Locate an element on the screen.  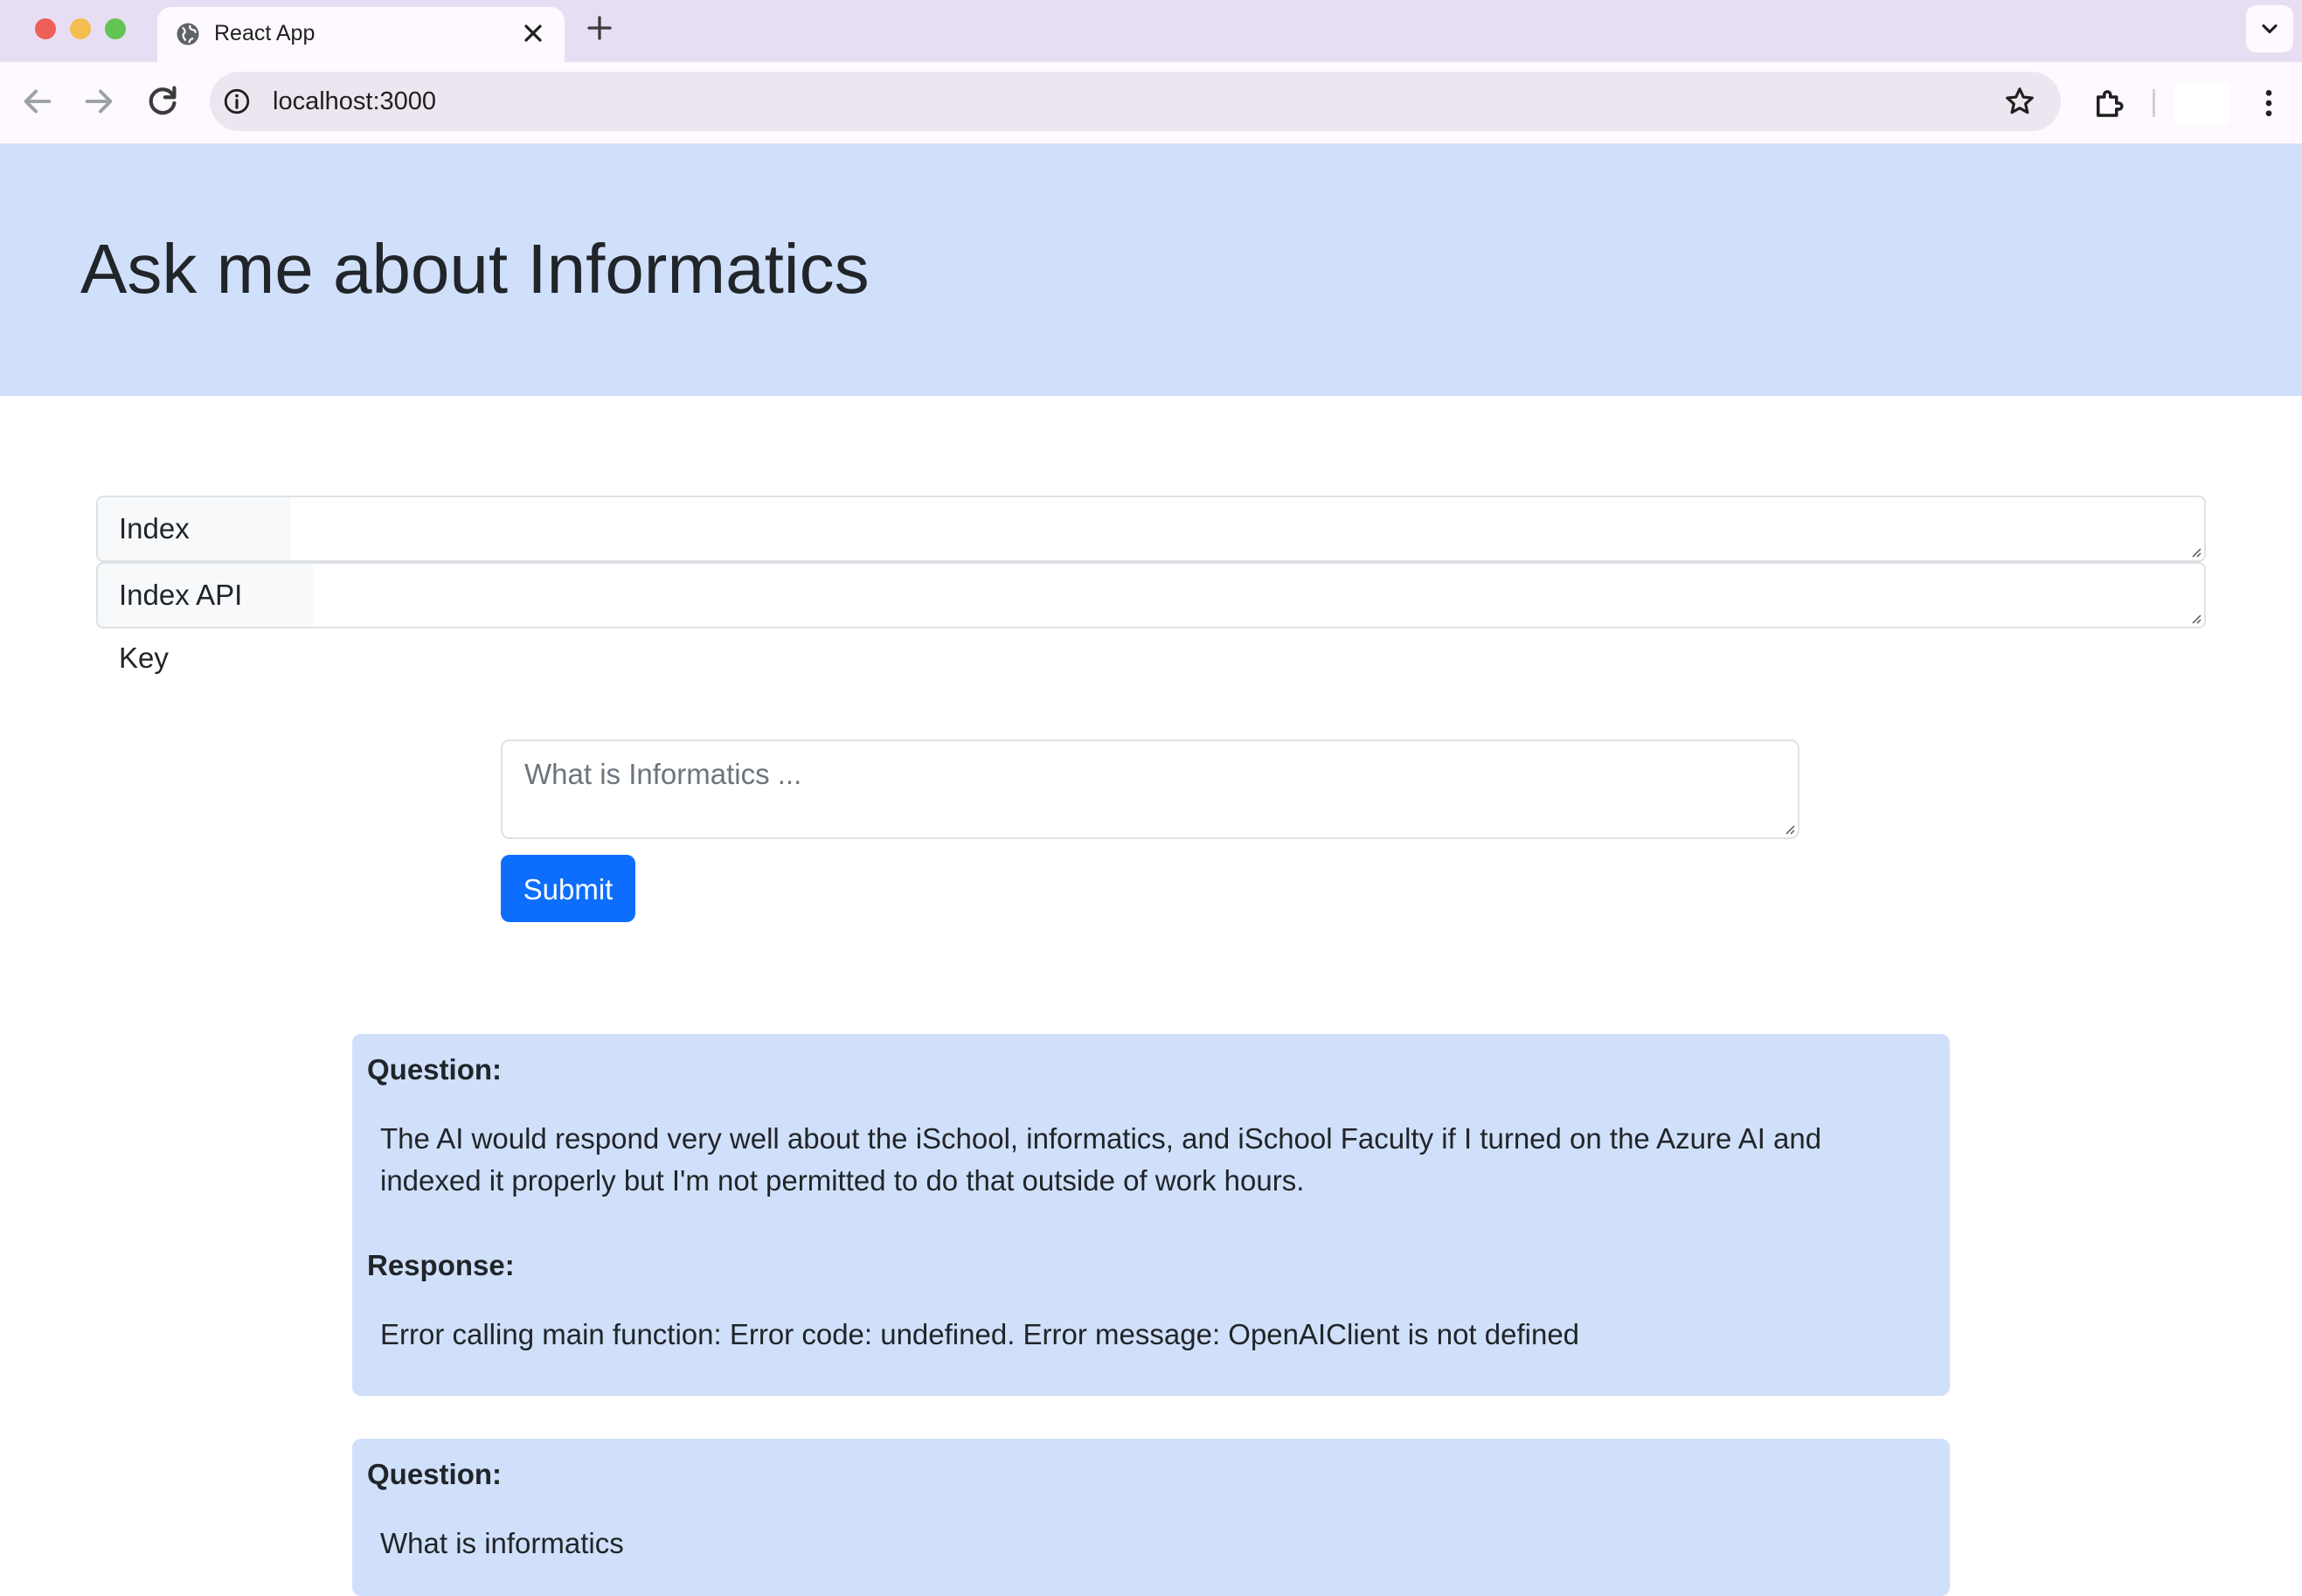
browser-toolbar: localhost:3000 is located at coordinates (1151, 103).